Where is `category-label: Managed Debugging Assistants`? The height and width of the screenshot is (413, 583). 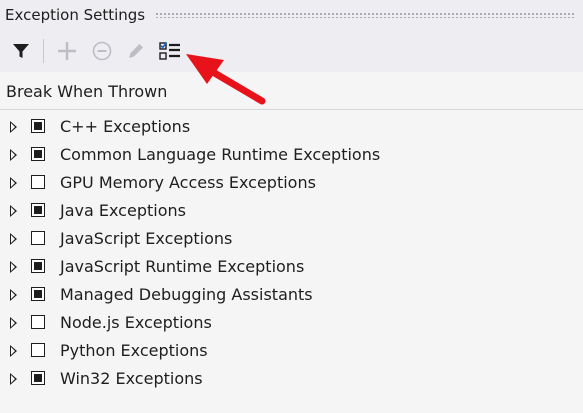
category-label: Managed Debugging Assistants is located at coordinates (186, 294).